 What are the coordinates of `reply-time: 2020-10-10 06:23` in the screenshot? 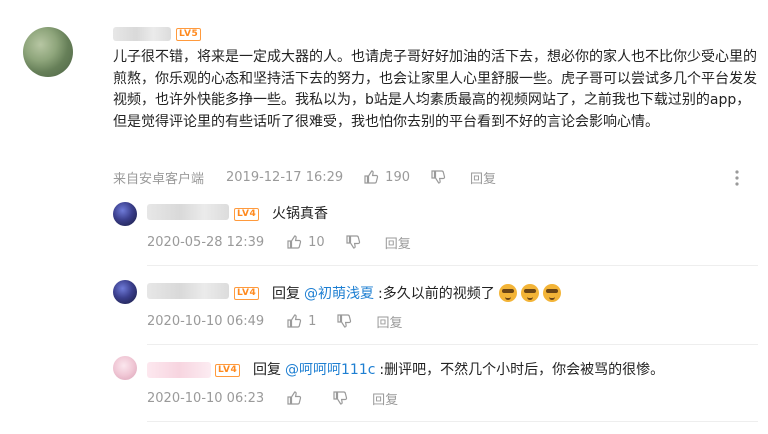 It's located at (206, 398).